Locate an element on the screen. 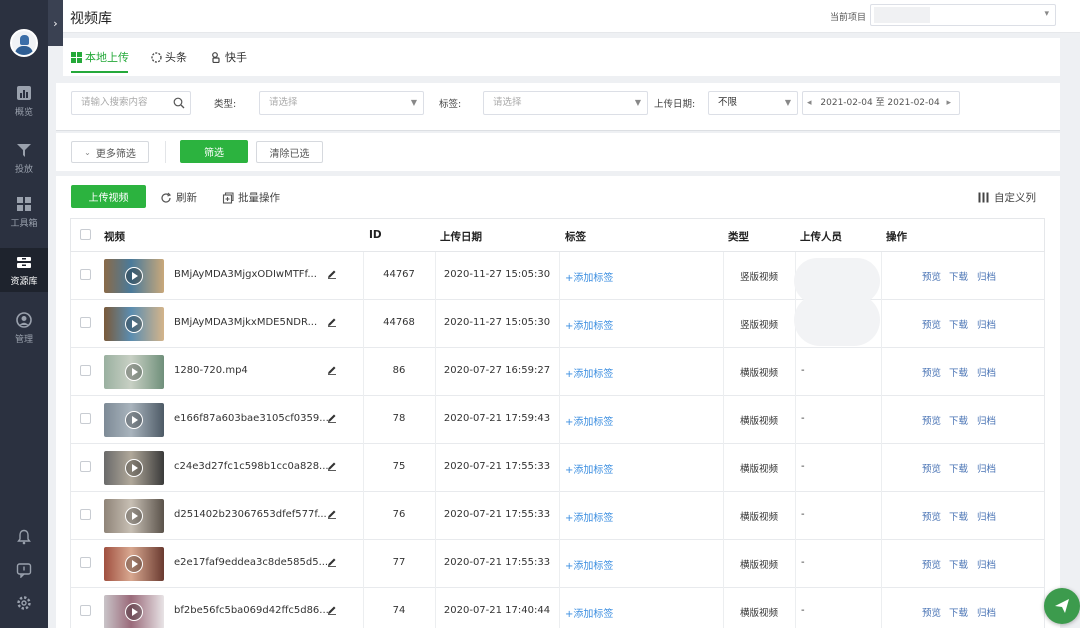  sidebar-item-delivery: 投放 is located at coordinates (24, 158).